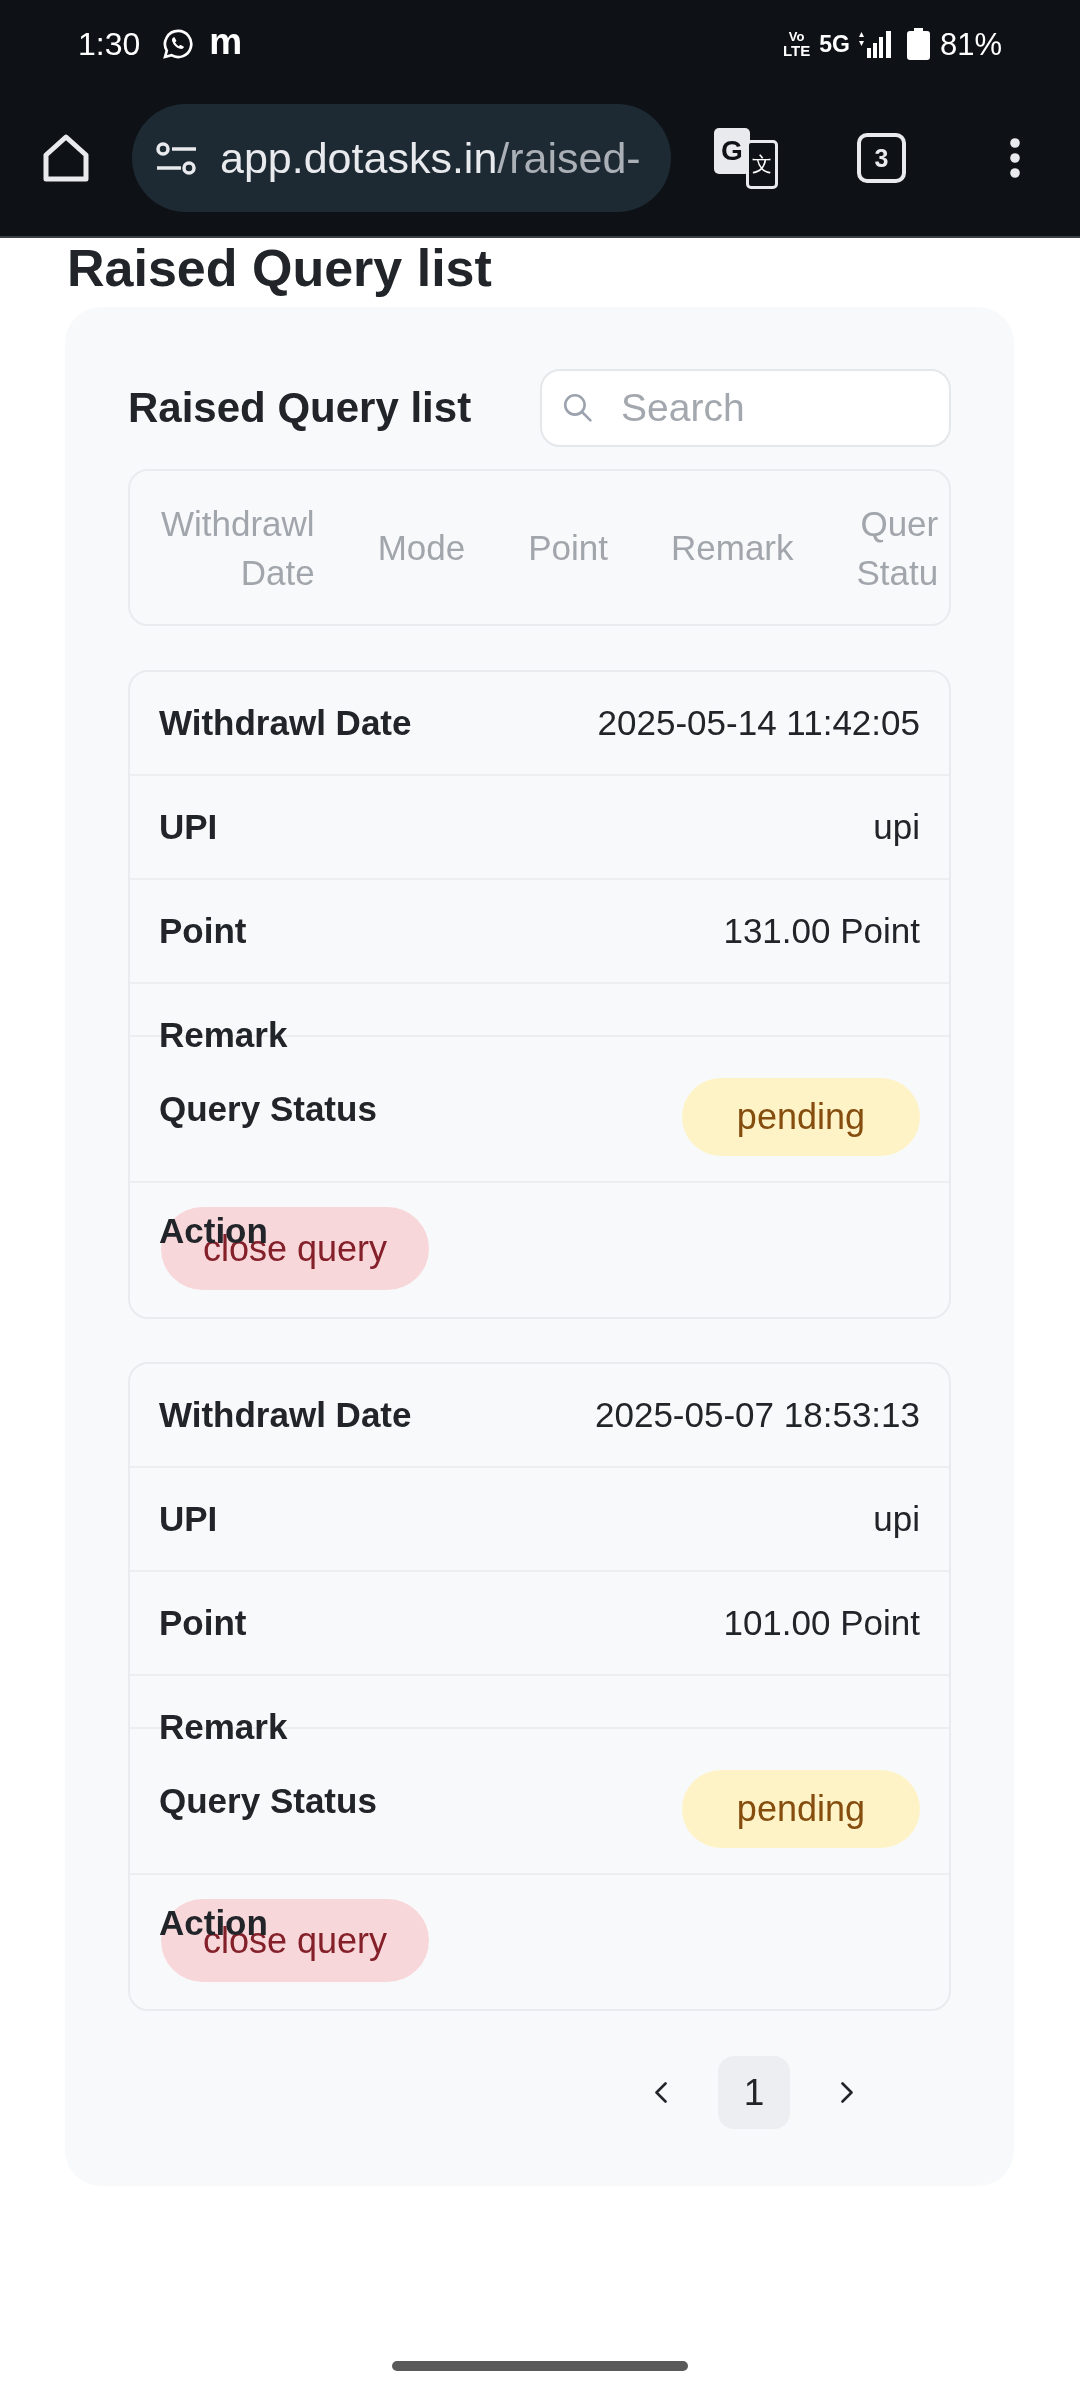  What do you see at coordinates (577, 407) in the screenshot?
I see `search-icon` at bounding box center [577, 407].